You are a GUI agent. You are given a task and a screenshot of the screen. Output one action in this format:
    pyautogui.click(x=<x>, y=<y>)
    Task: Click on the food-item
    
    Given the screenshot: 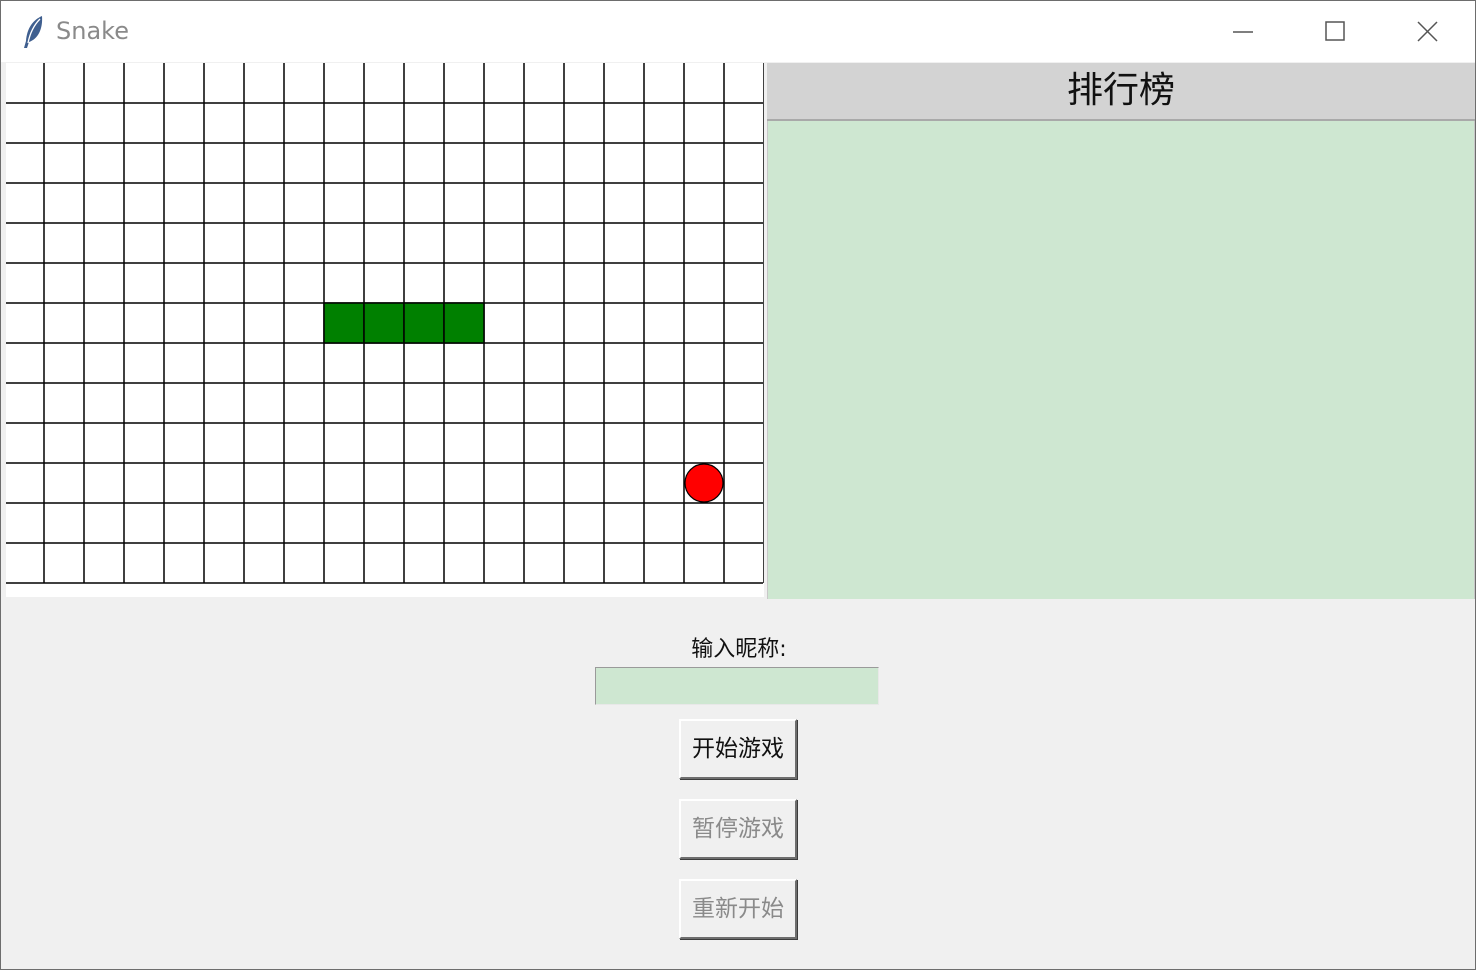 What is the action you would take?
    pyautogui.click(x=704, y=483)
    